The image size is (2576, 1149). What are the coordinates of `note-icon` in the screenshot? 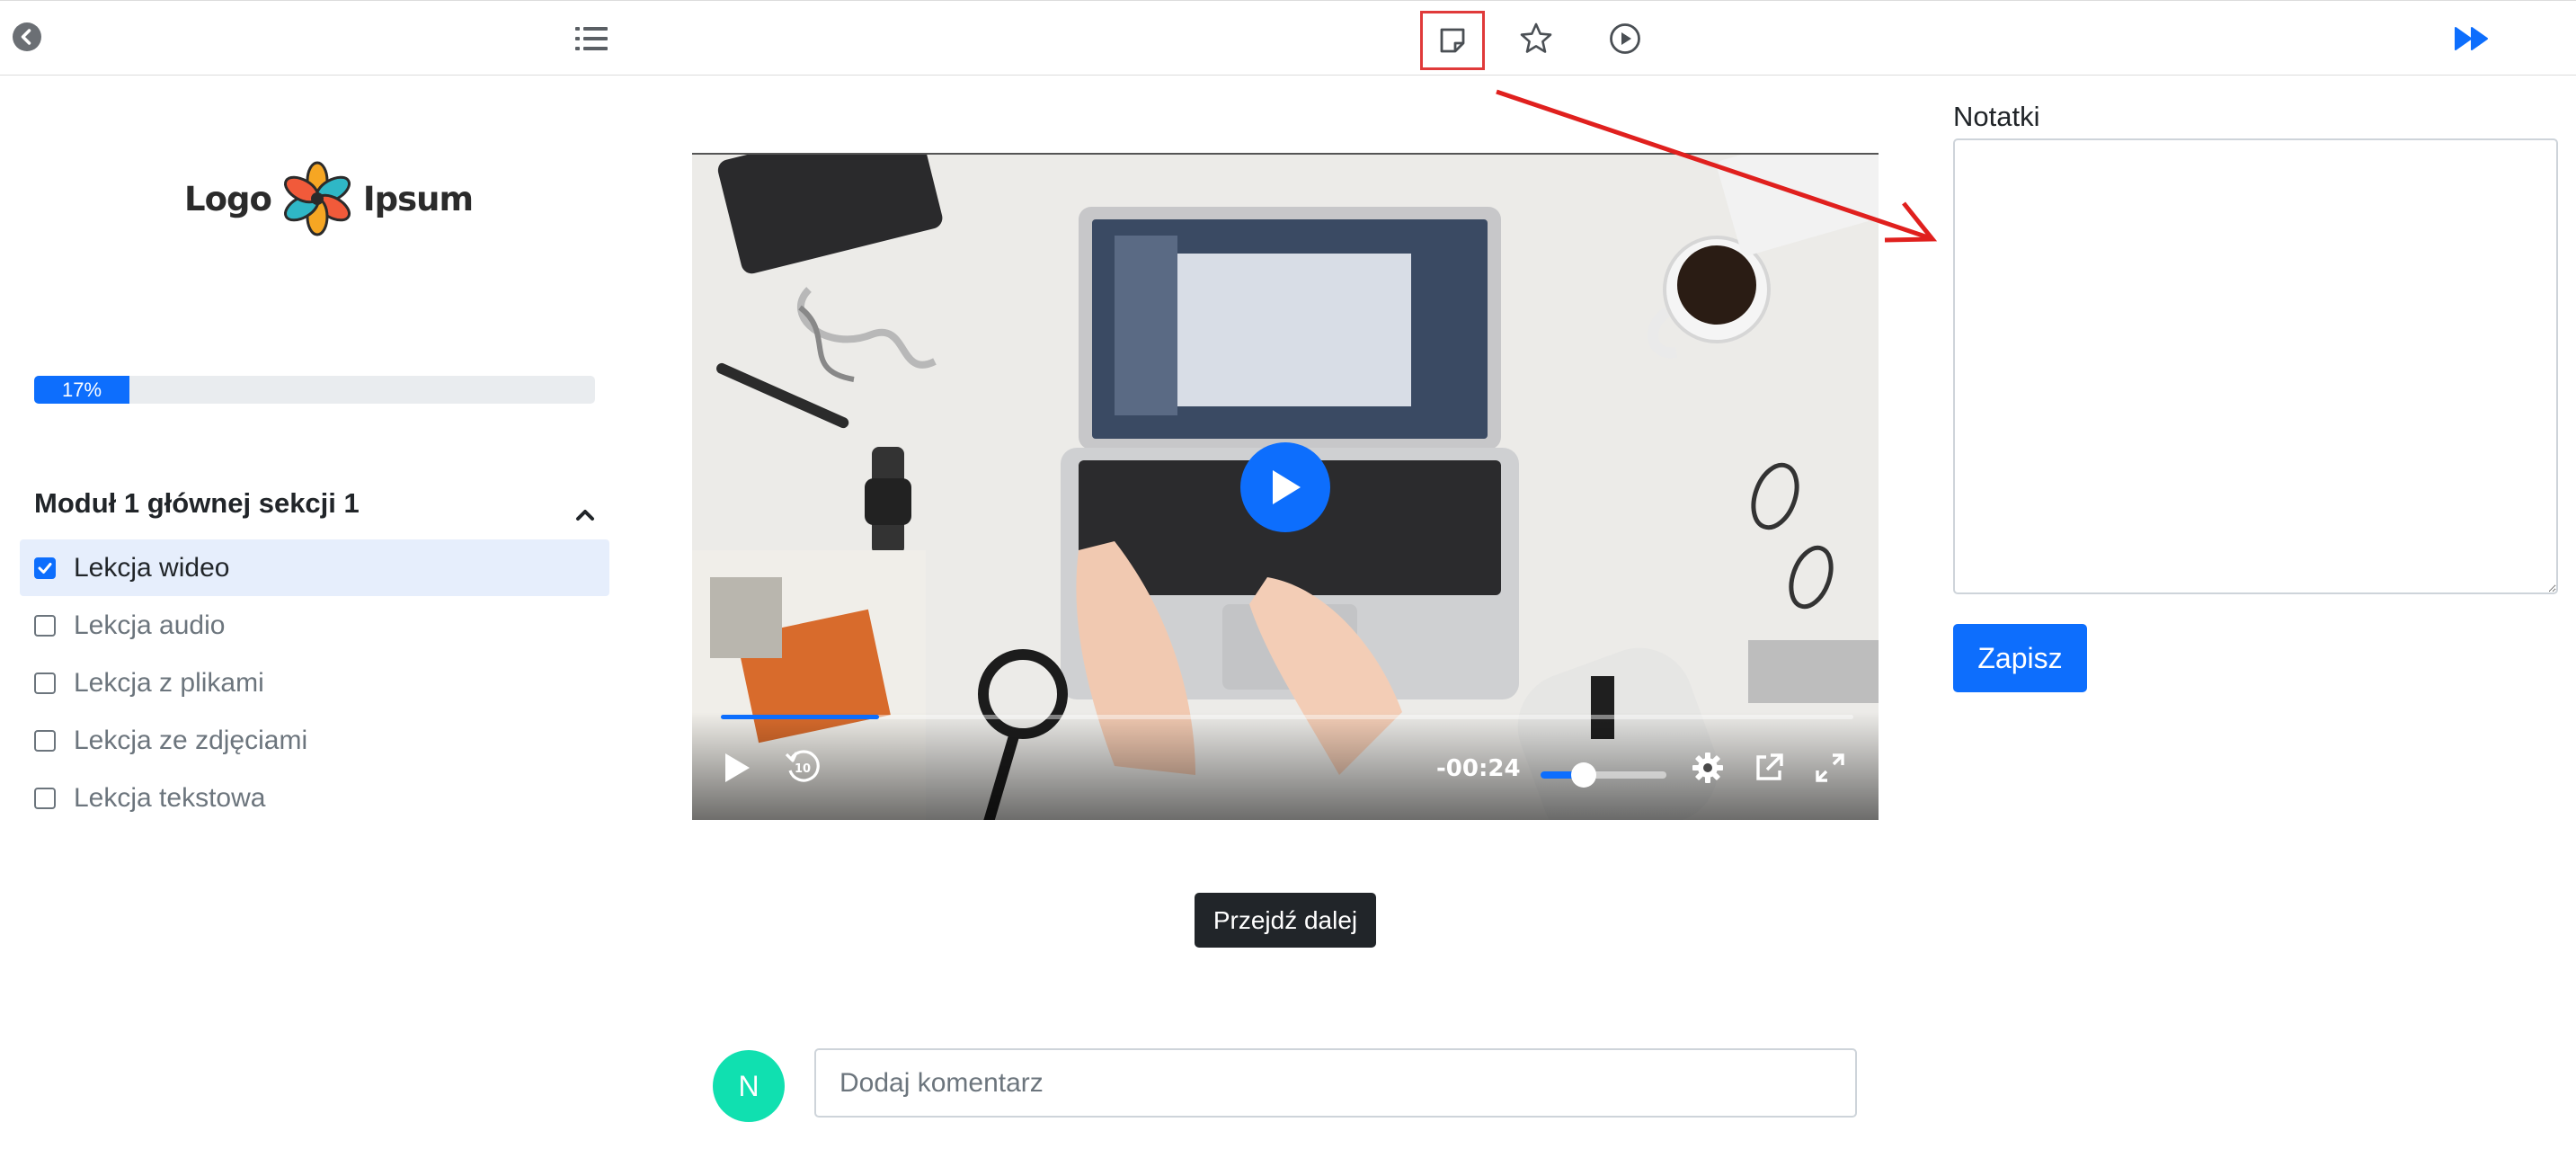 It's located at (1452, 40).